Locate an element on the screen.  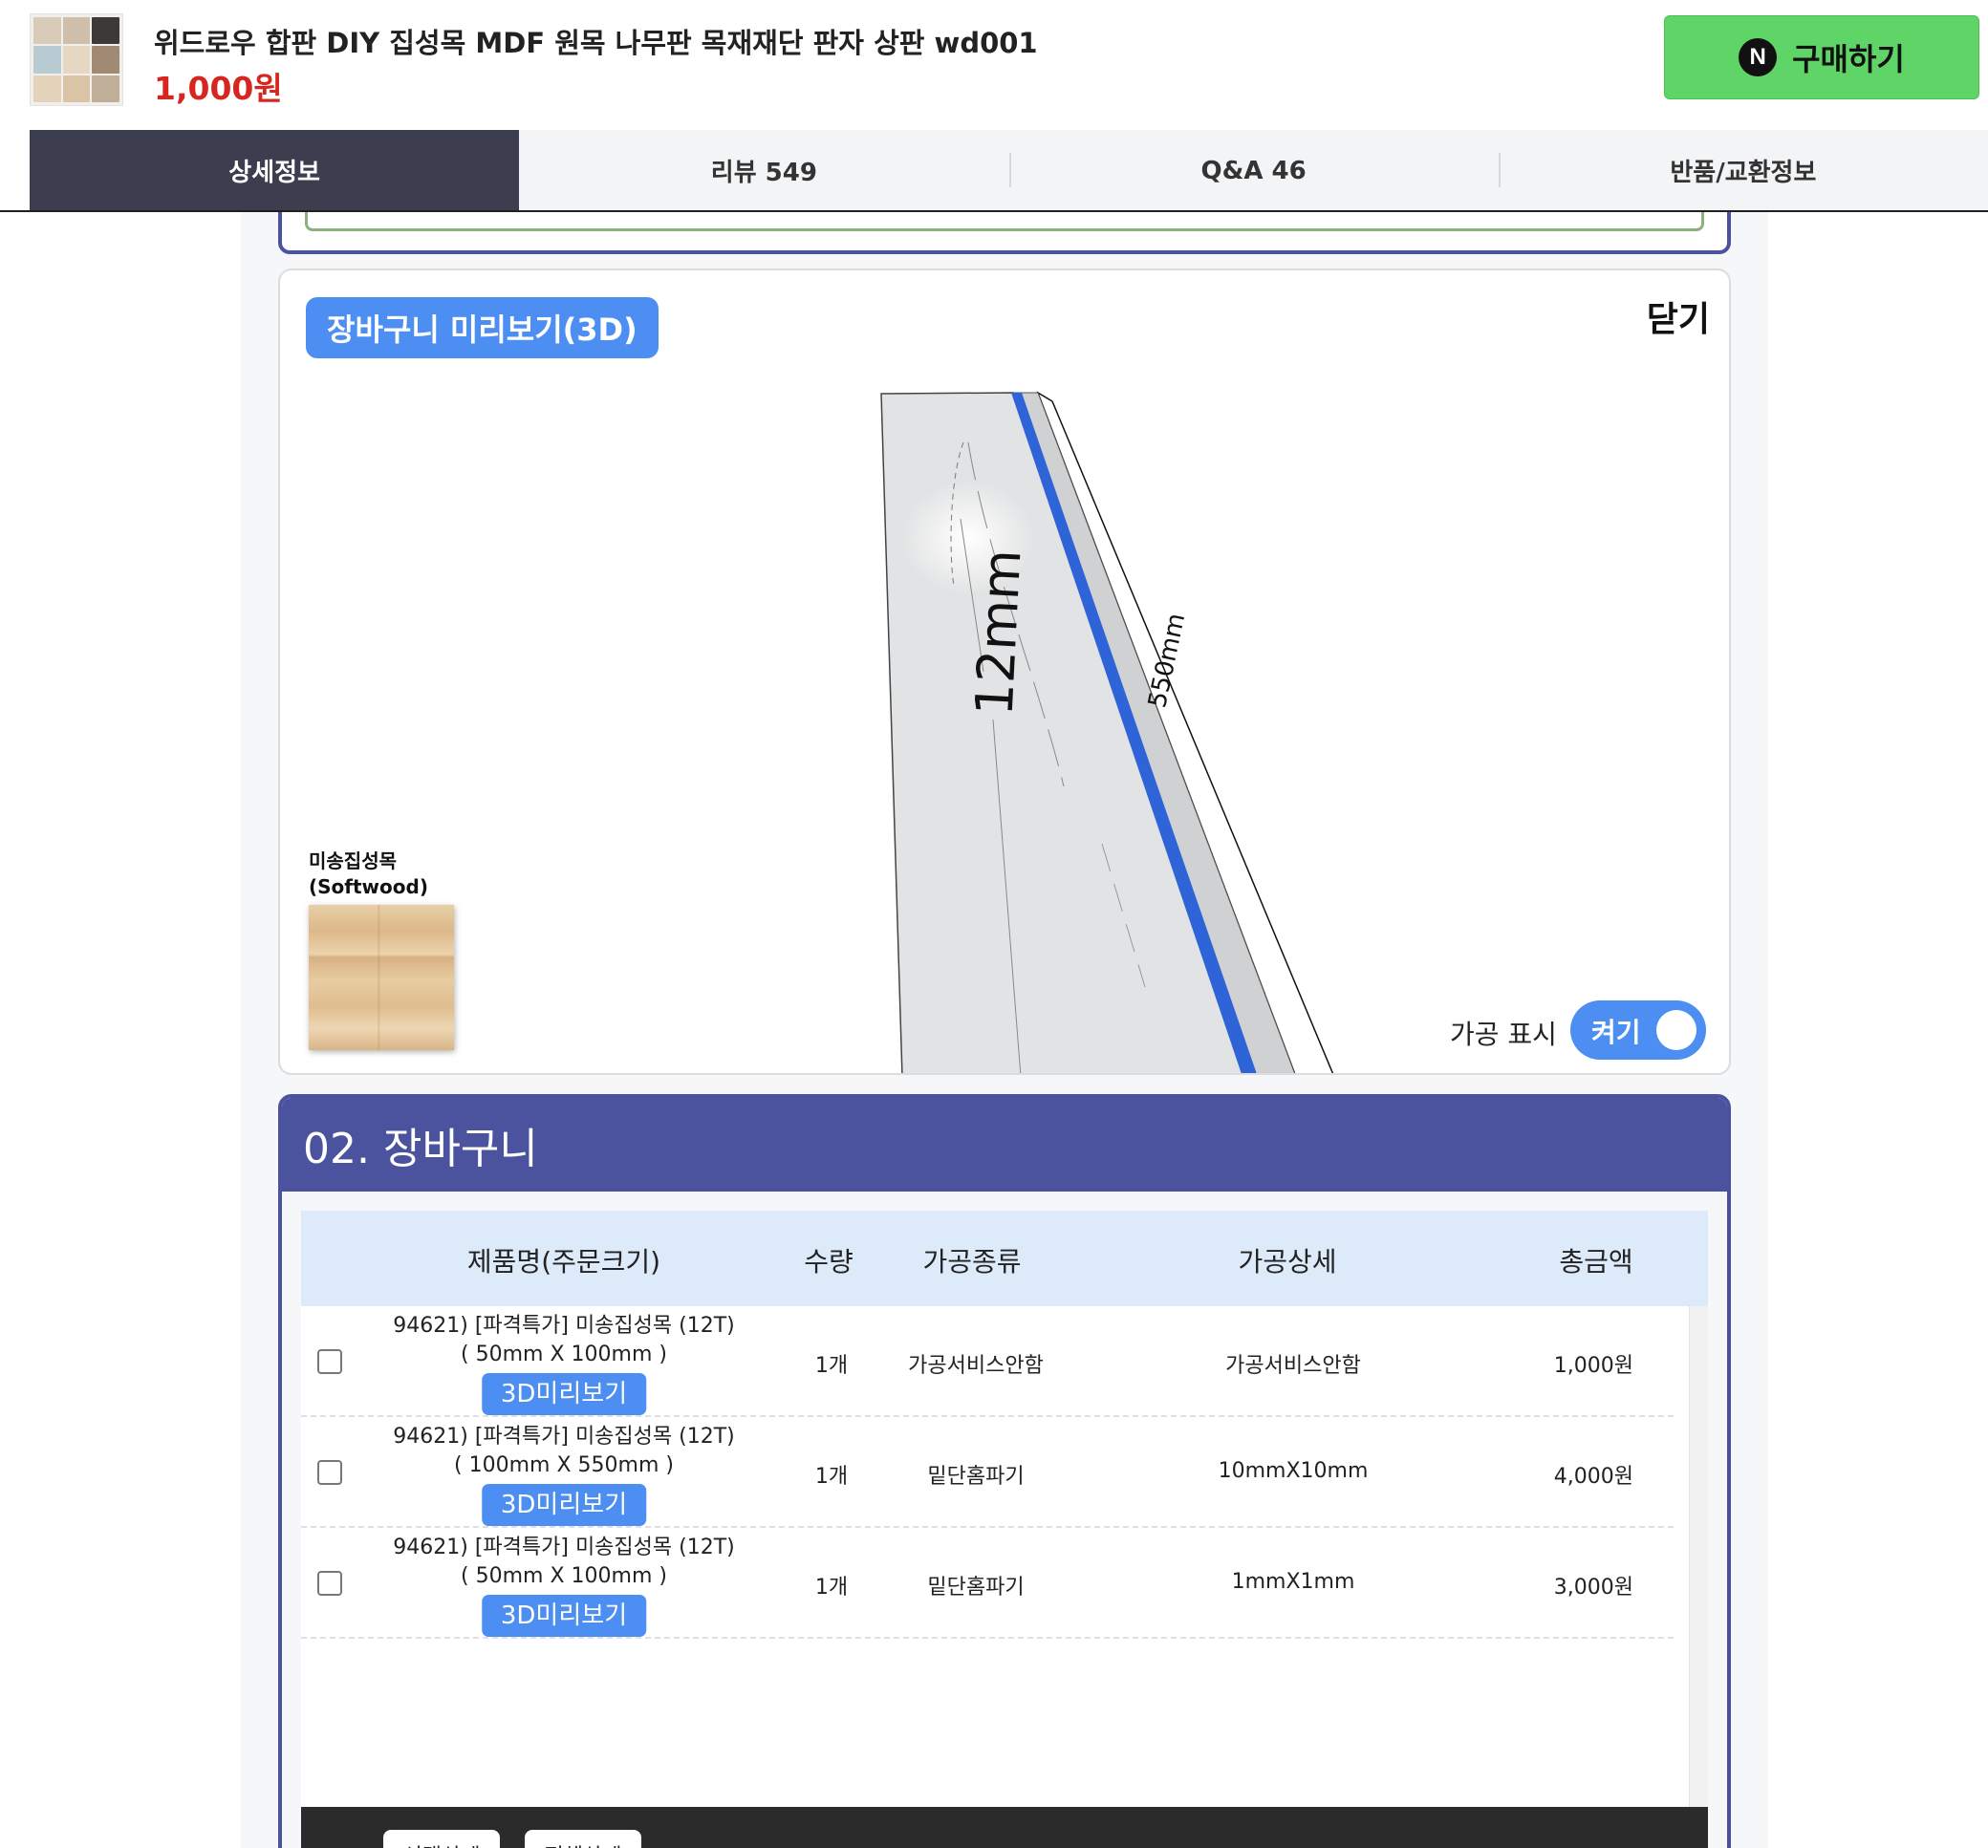
tab-reviews: 리뷰 549 is located at coordinates (763, 170).